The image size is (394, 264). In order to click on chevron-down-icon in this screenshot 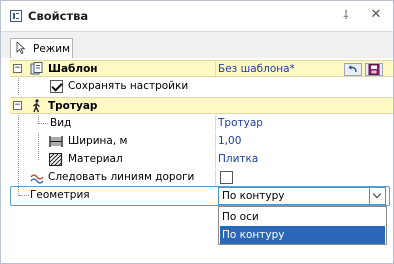, I will do `click(377, 196)`.